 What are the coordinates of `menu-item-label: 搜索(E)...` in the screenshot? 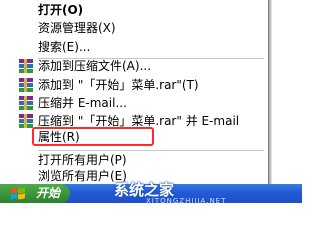 It's located at (64, 47).